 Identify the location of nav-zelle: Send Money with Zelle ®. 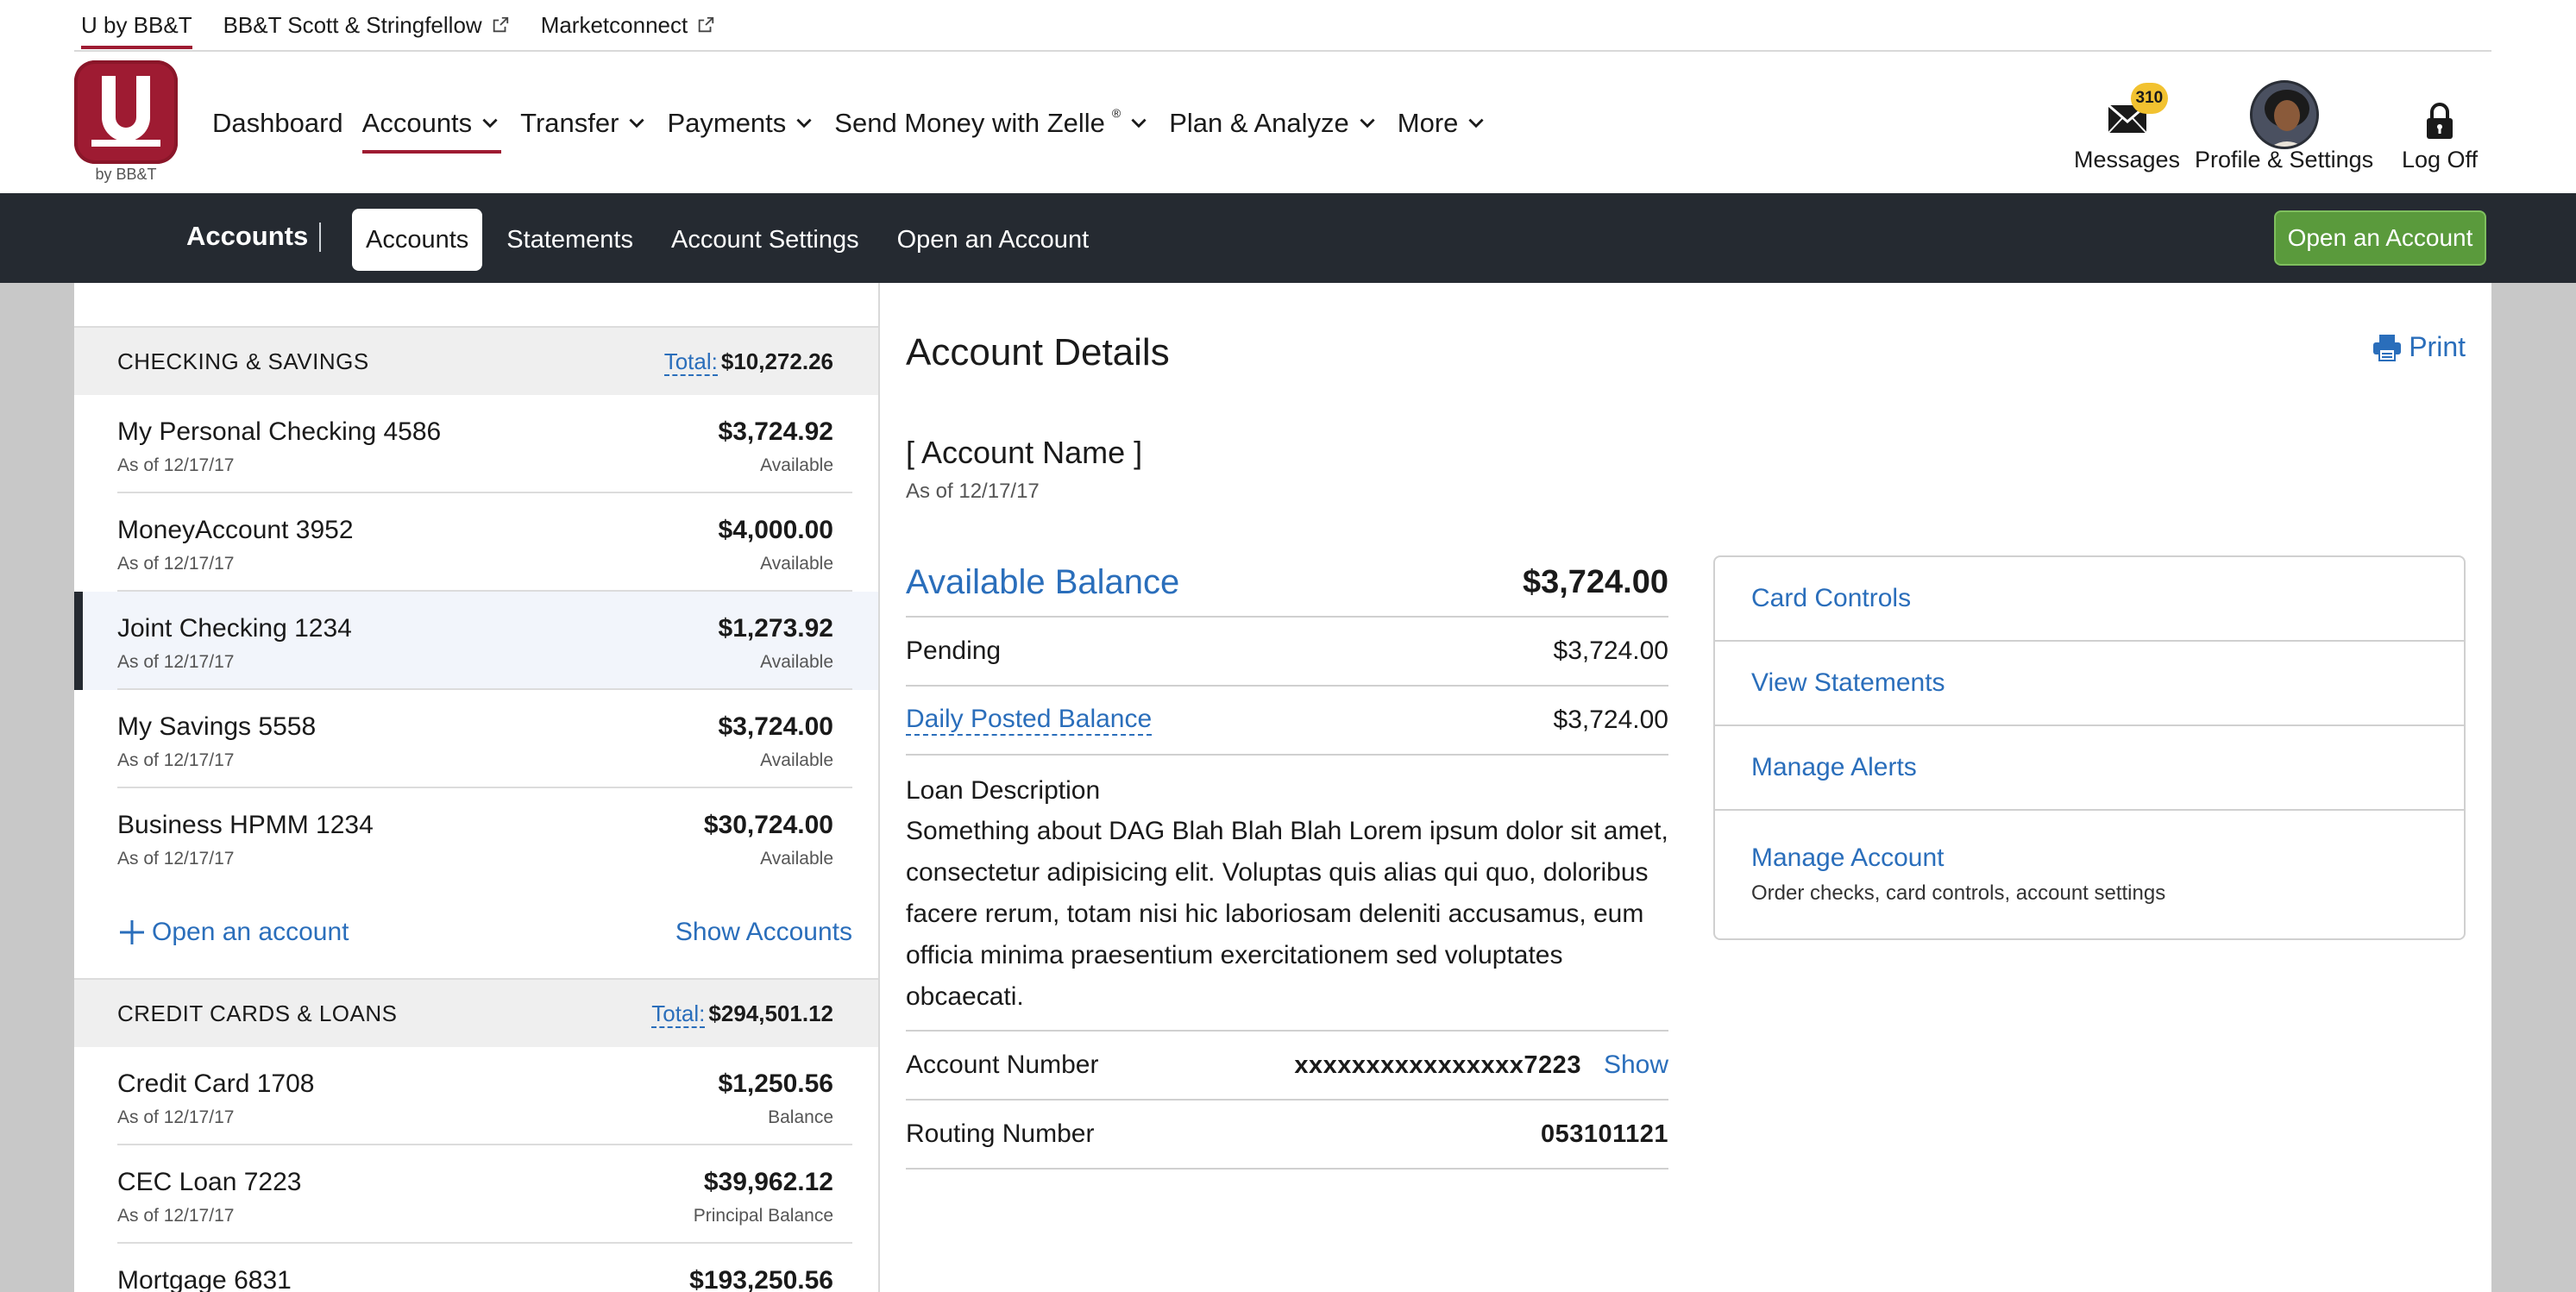
(992, 123).